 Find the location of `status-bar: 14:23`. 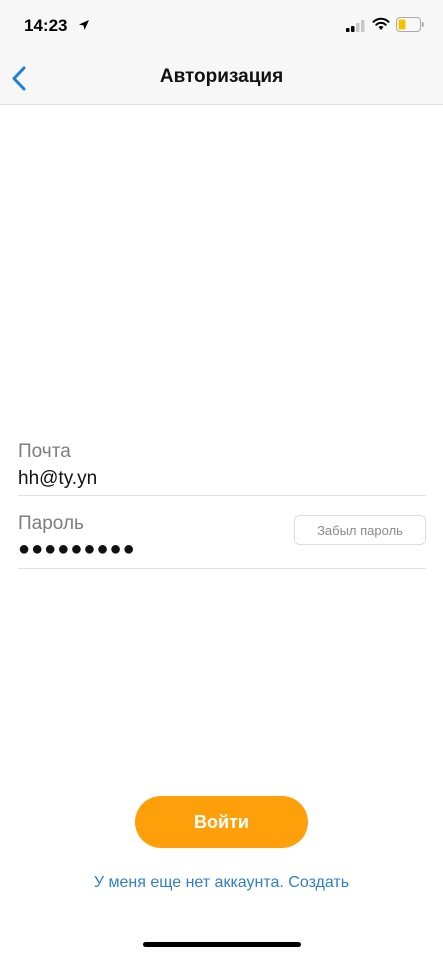

status-bar: 14:23 is located at coordinates (221, 26).